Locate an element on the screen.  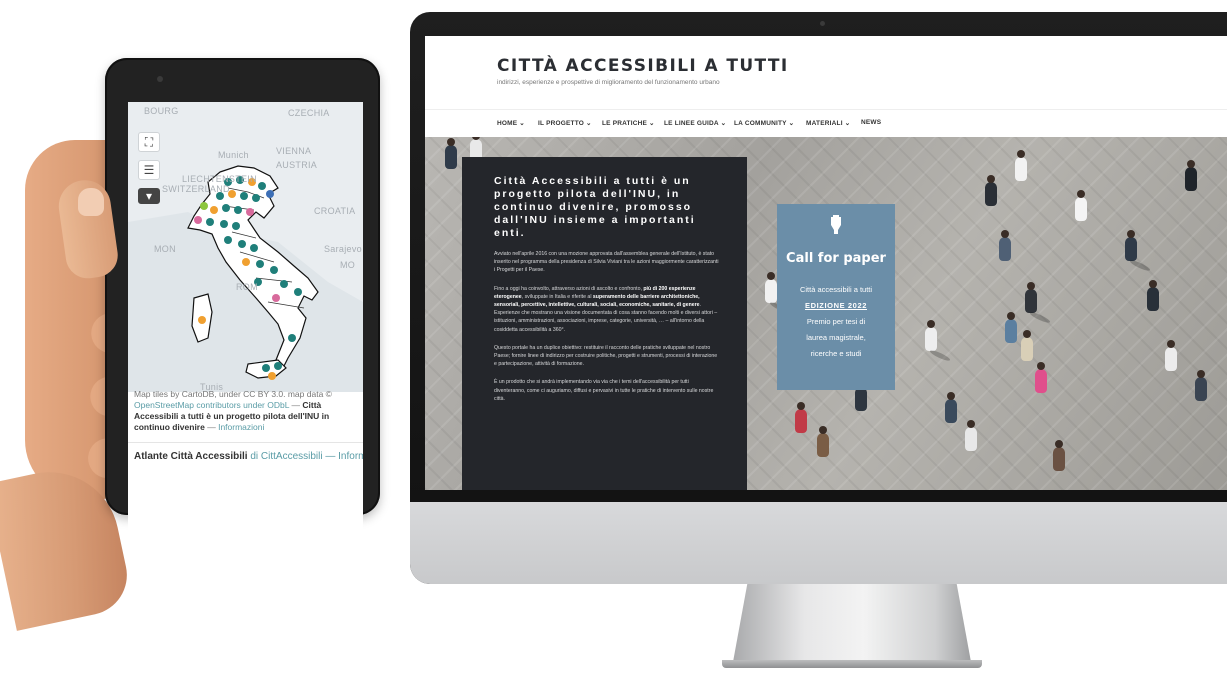
cfp-title: Call for paper is located at coordinates (836, 258).